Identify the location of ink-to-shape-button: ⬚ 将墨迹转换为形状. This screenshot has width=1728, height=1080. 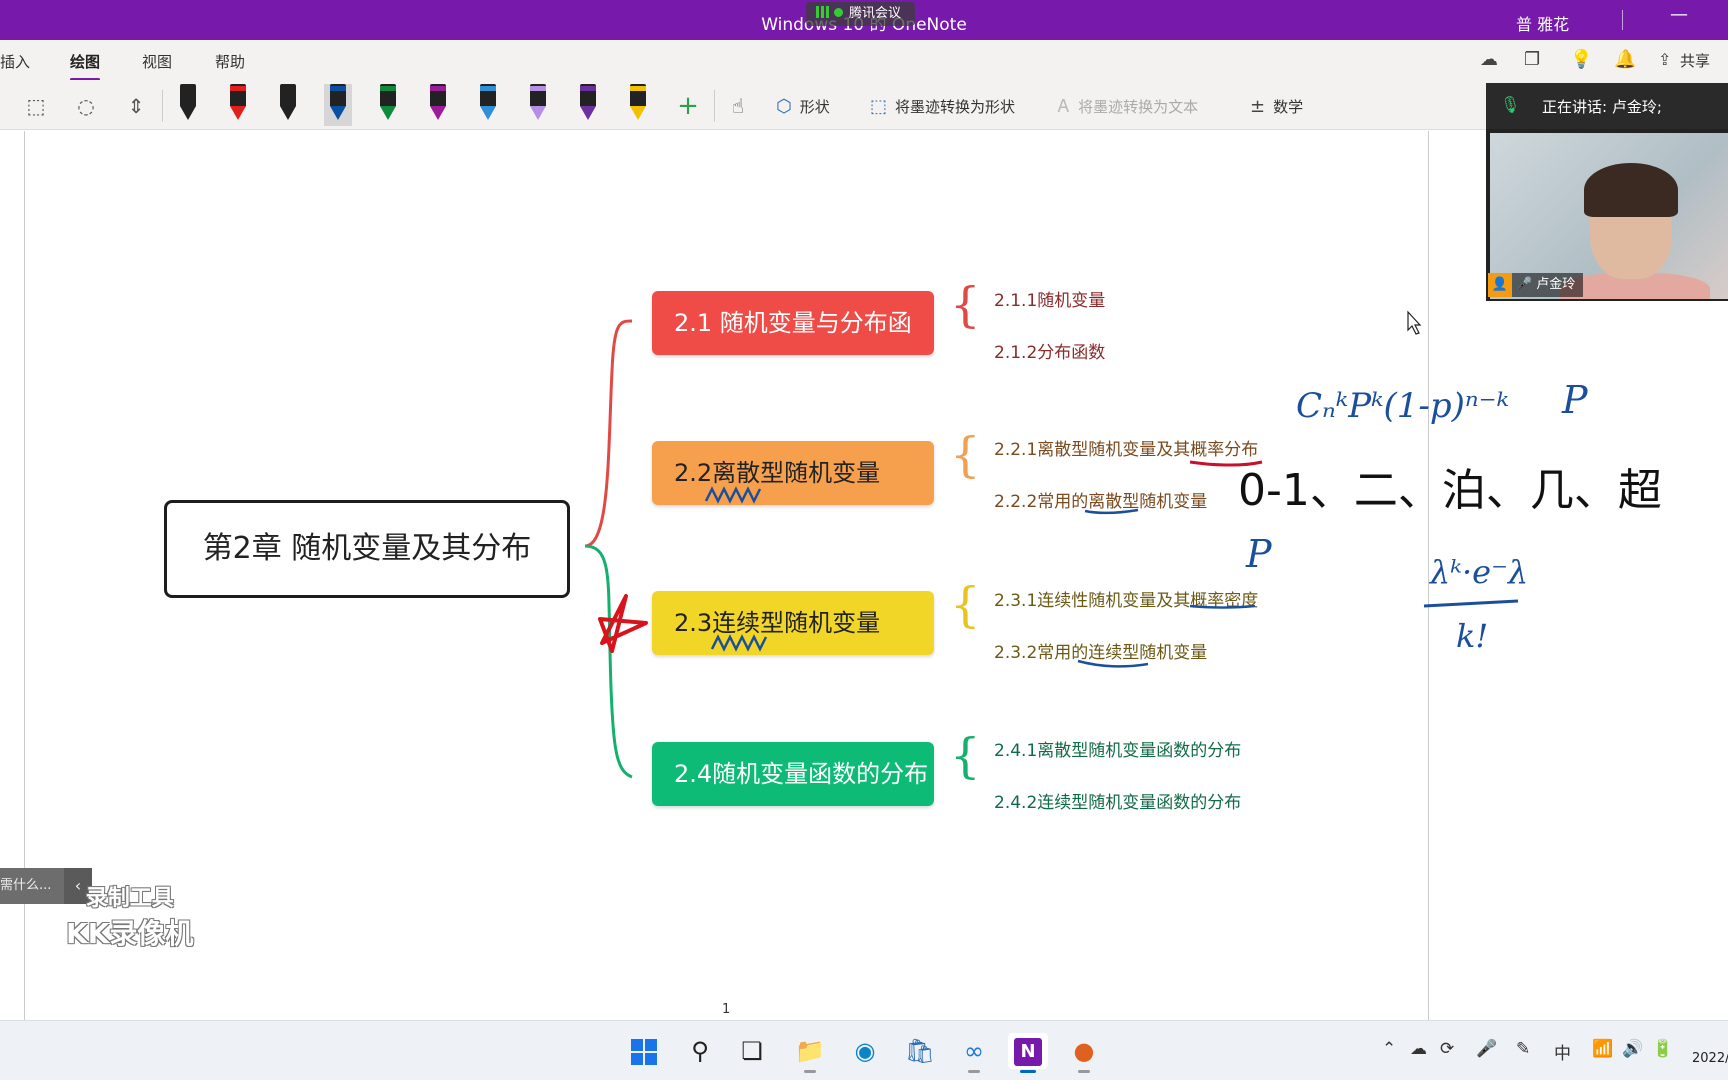
(942, 106).